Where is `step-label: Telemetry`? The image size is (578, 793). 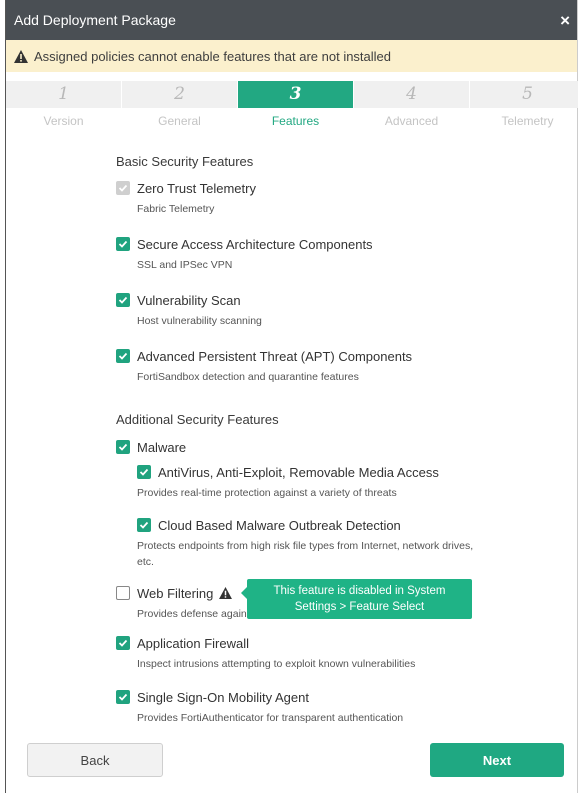 step-label: Telemetry is located at coordinates (527, 121).